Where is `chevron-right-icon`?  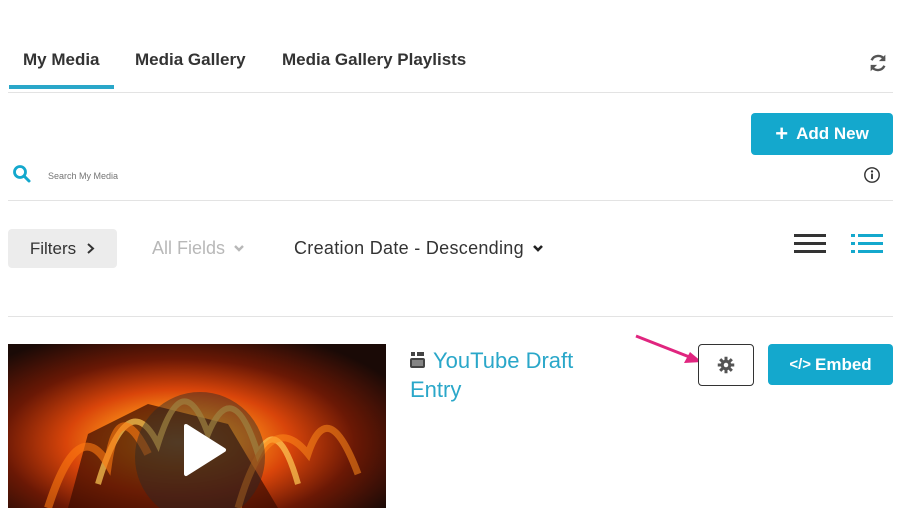 chevron-right-icon is located at coordinates (91, 248).